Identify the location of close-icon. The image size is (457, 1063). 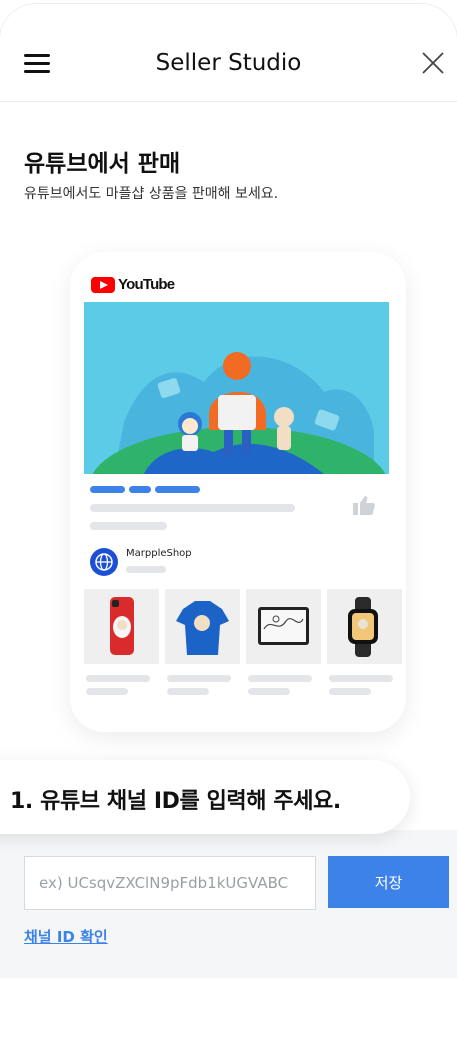
(433, 63).